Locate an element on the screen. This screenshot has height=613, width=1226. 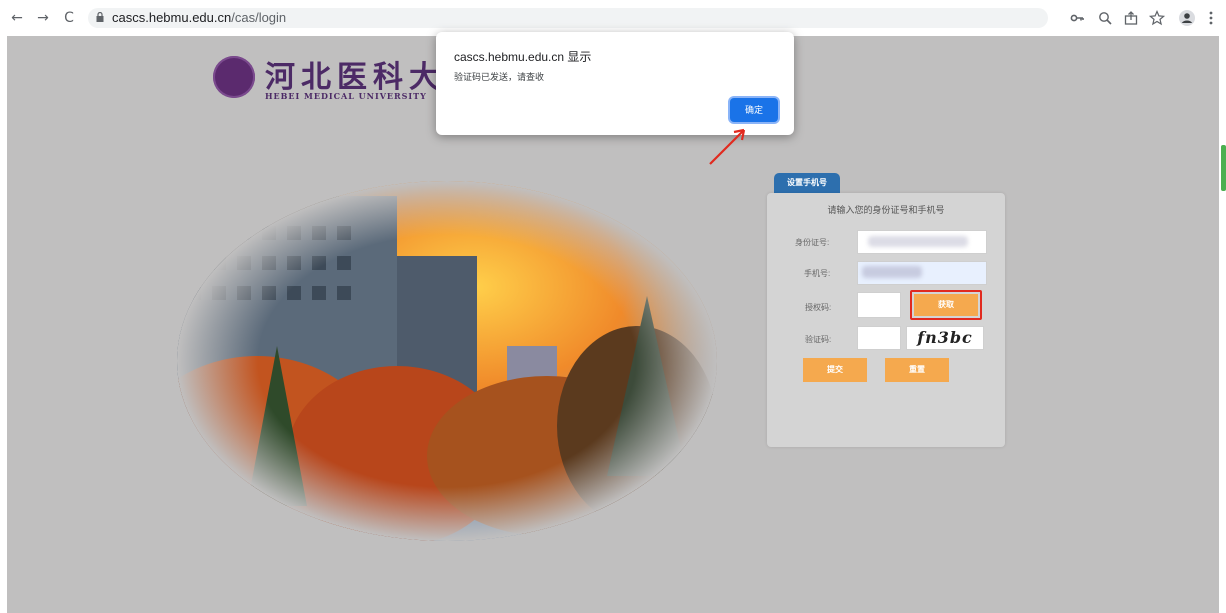
captcha-image: fn3bc is located at coordinates (945, 338).